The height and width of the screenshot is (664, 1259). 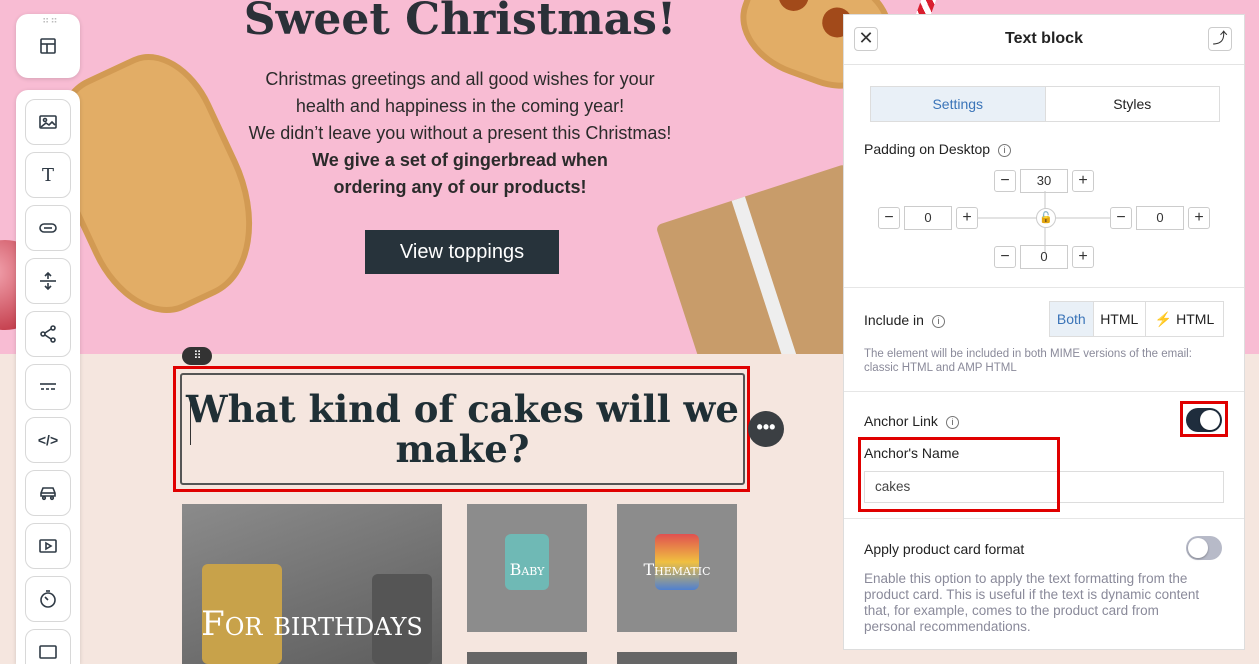 What do you see at coordinates (1195, 319) in the screenshot?
I see `include-amp-label: HTML` at bounding box center [1195, 319].